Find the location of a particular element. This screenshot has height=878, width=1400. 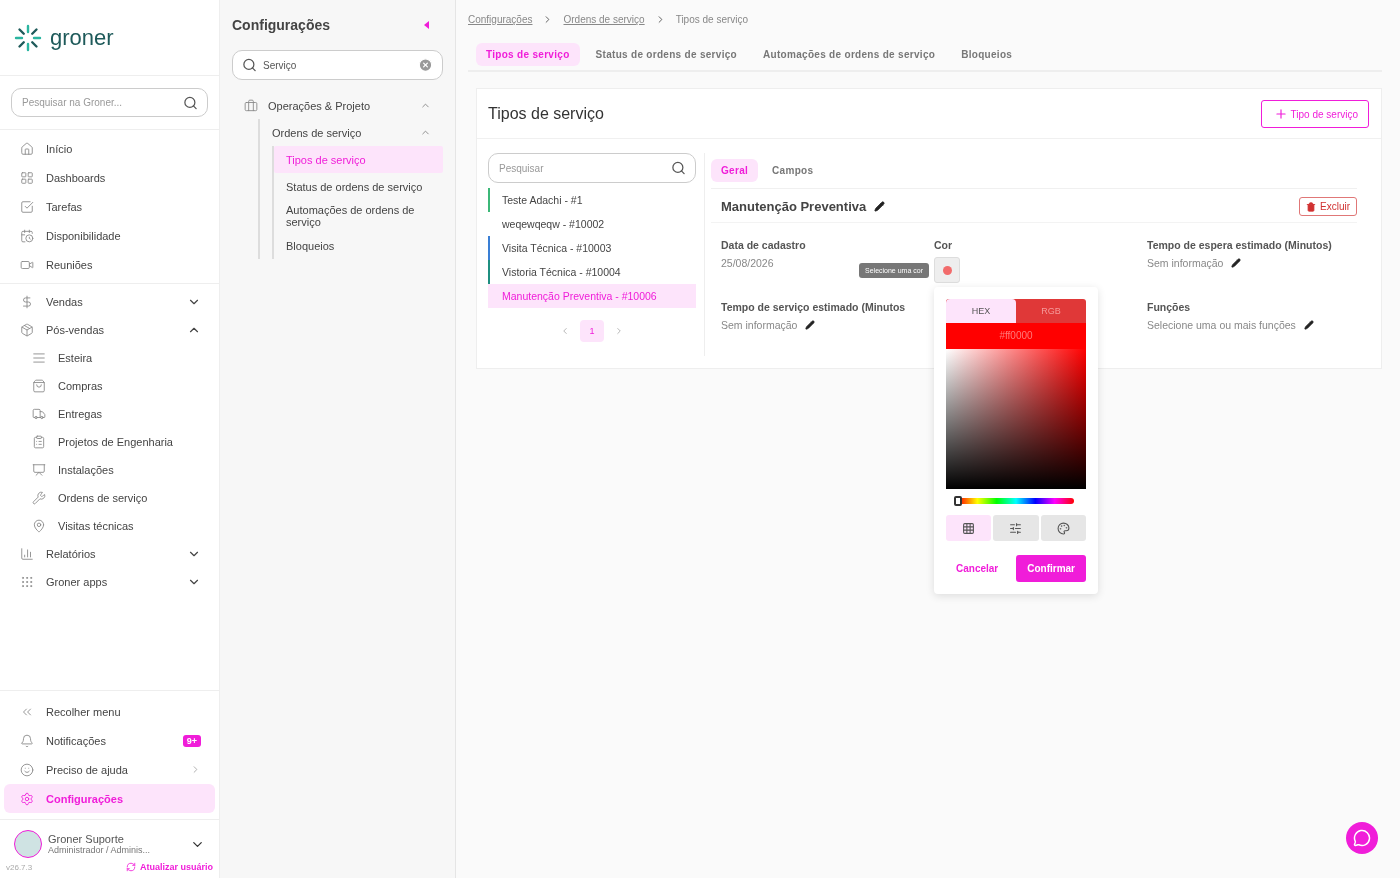

breadcrumb-link: Configurações is located at coordinates (500, 19).